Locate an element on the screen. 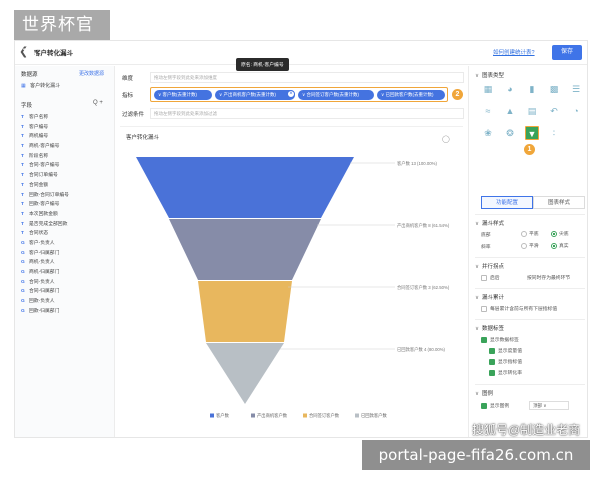  measure-pill-4: ∨ 已回款客户数(去重计数) is located at coordinates (411, 95).